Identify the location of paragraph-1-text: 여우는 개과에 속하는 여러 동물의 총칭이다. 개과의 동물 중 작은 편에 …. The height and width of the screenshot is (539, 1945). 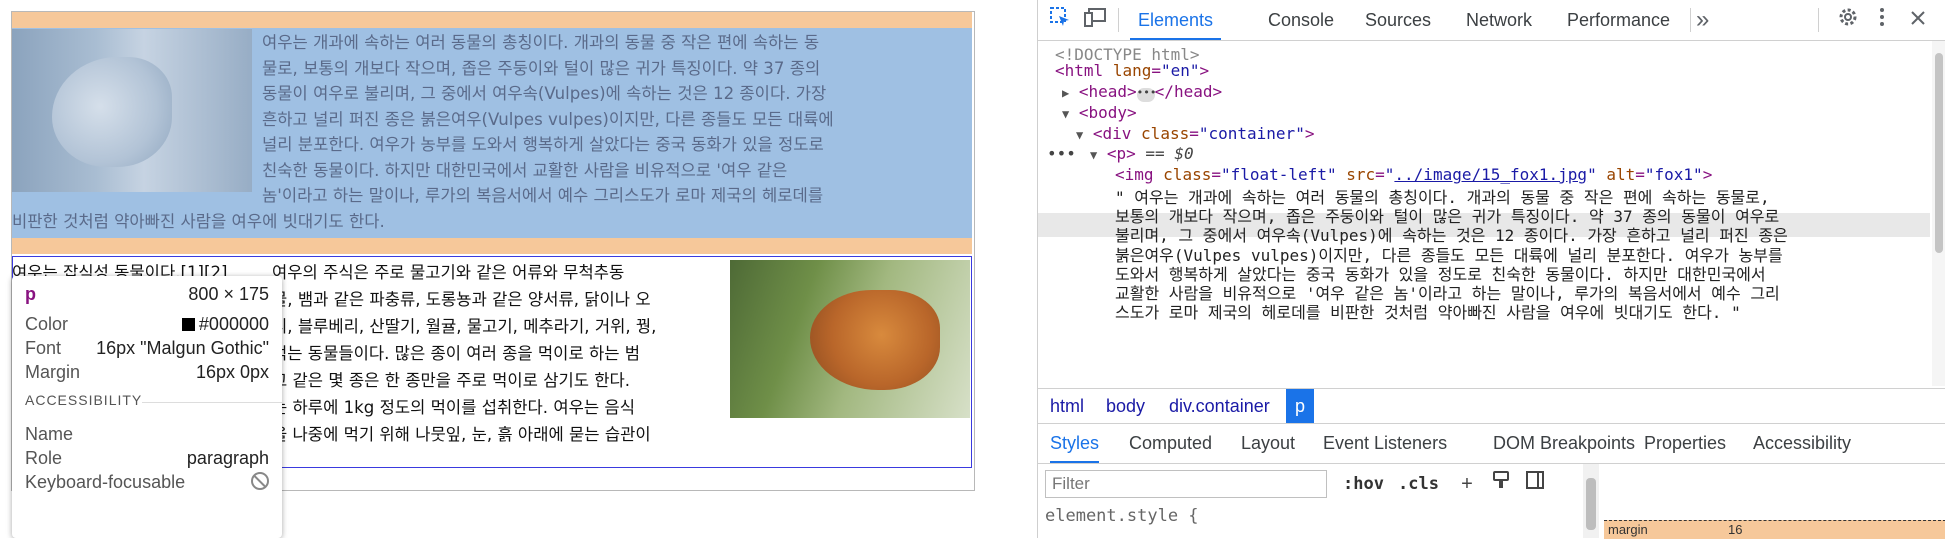
(616, 119).